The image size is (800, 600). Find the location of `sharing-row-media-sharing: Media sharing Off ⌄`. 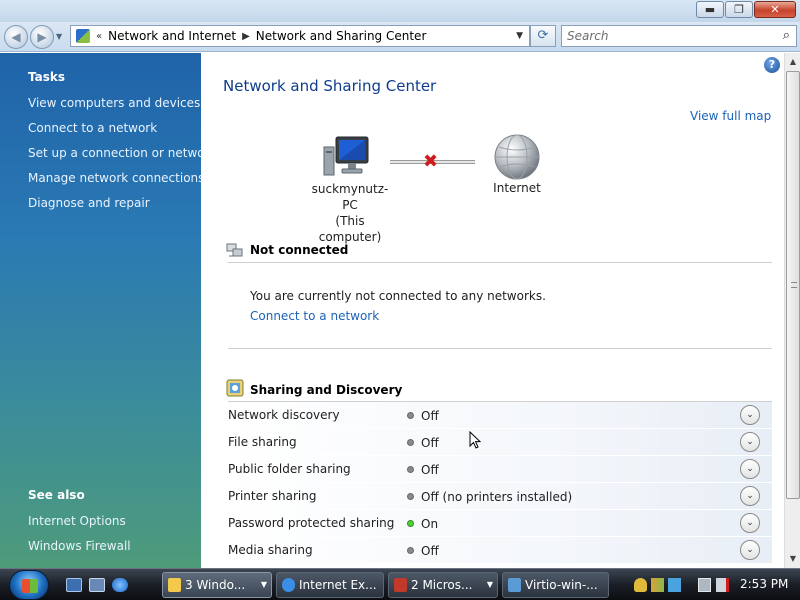

sharing-row-media-sharing: Media sharing Off ⌄ is located at coordinates (499, 550).